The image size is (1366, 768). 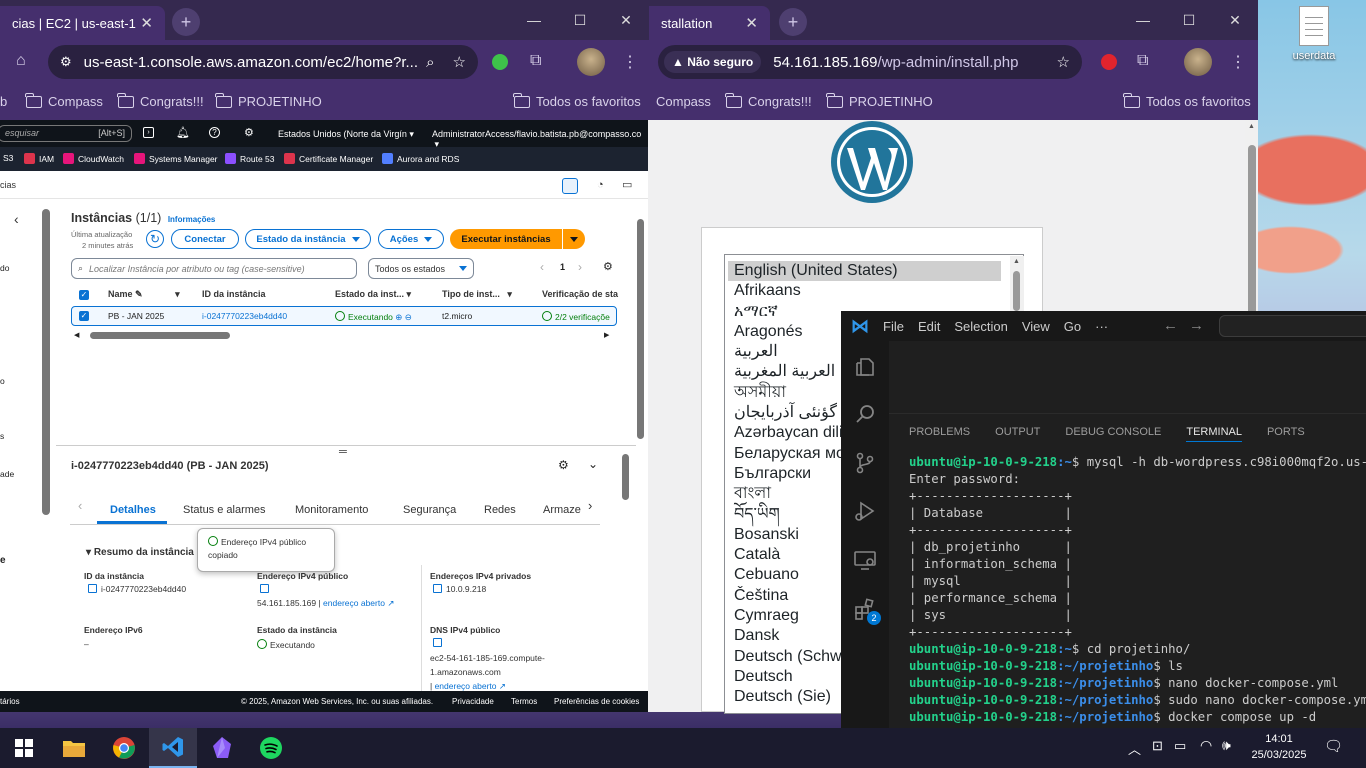 What do you see at coordinates (66, 62) in the screenshot?
I see `site-info-icon: ⚙` at bounding box center [66, 62].